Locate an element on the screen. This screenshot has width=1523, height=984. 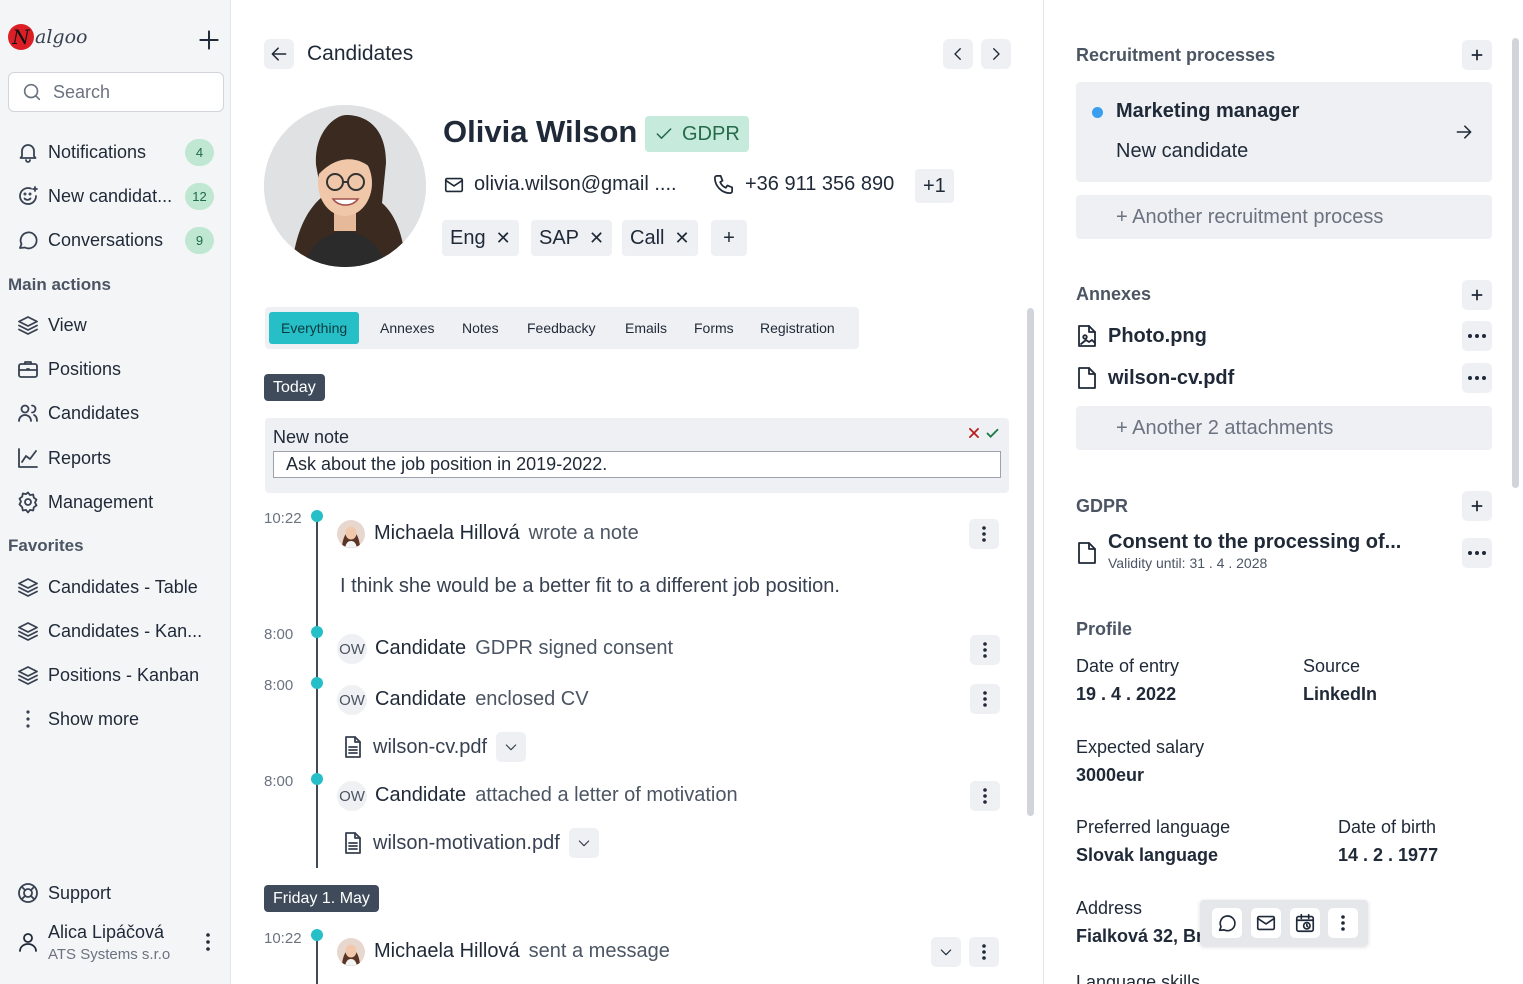
arrow-right-icon is located at coordinates (1464, 132).